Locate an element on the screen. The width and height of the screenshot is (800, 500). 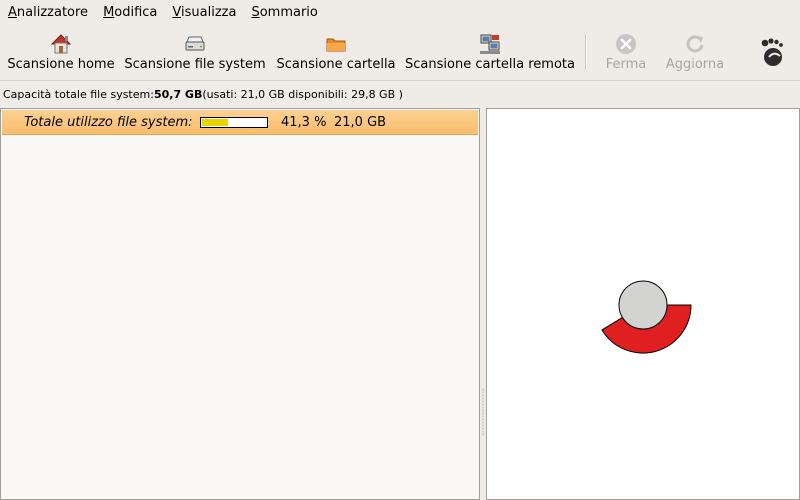
refresh-icon is located at coordinates (695, 44).